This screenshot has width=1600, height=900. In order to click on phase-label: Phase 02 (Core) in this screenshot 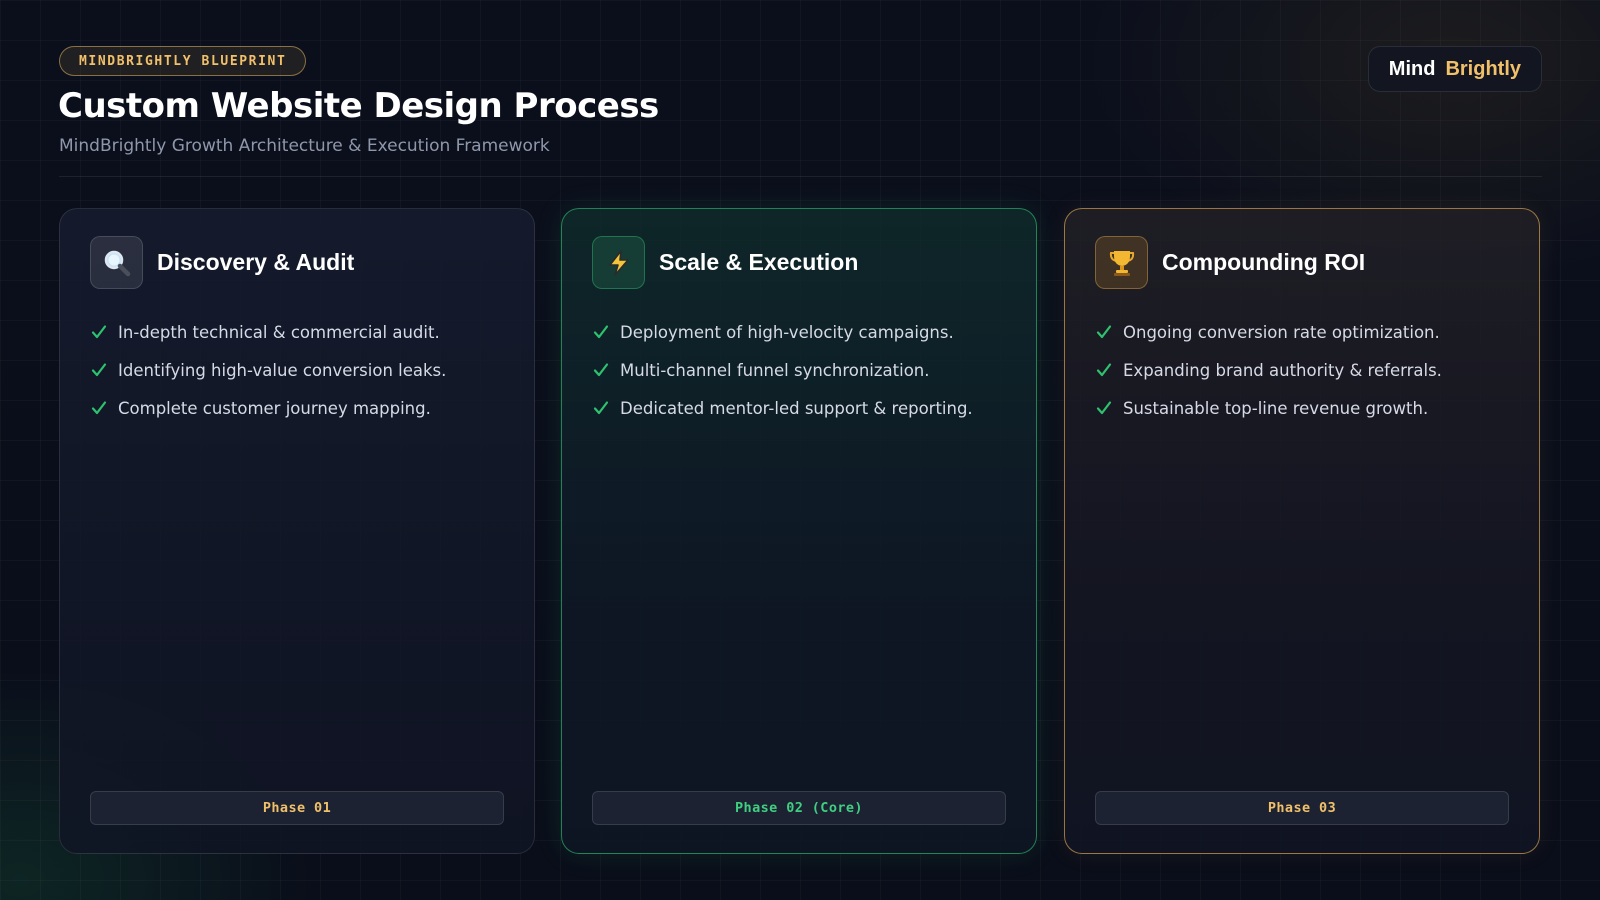, I will do `click(799, 808)`.